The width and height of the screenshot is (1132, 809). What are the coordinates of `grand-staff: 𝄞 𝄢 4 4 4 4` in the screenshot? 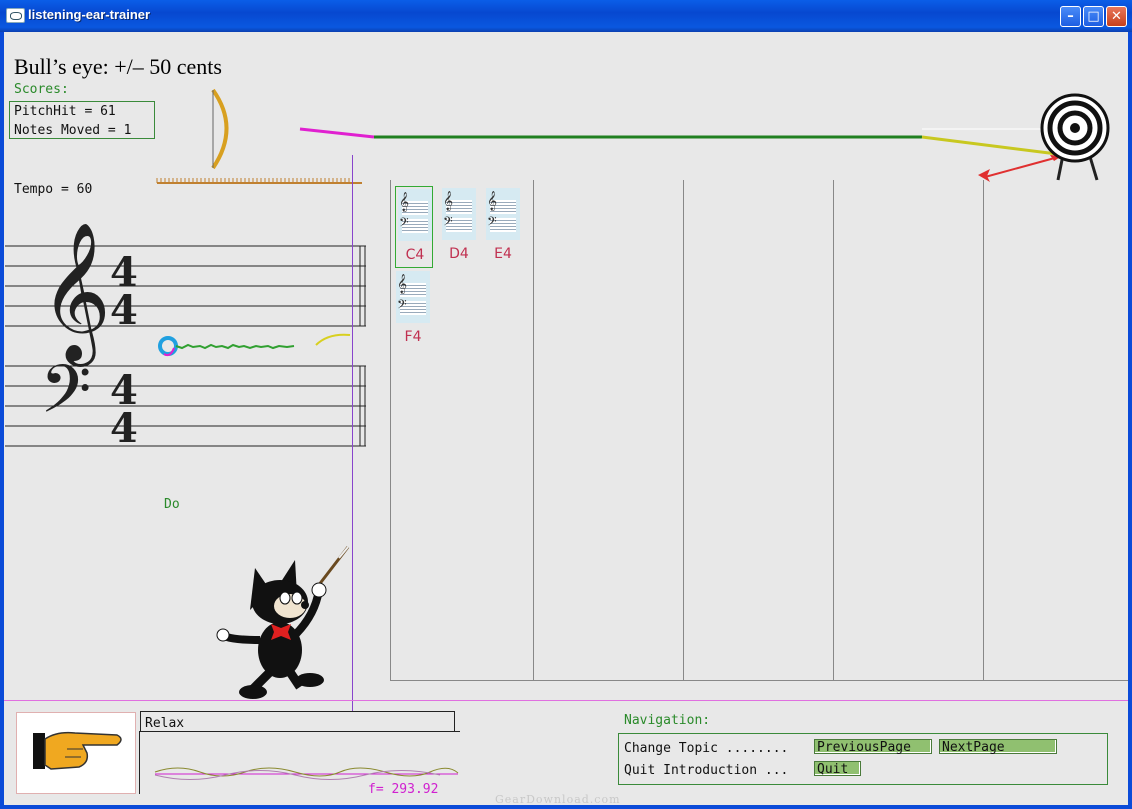 It's located at (185, 337).